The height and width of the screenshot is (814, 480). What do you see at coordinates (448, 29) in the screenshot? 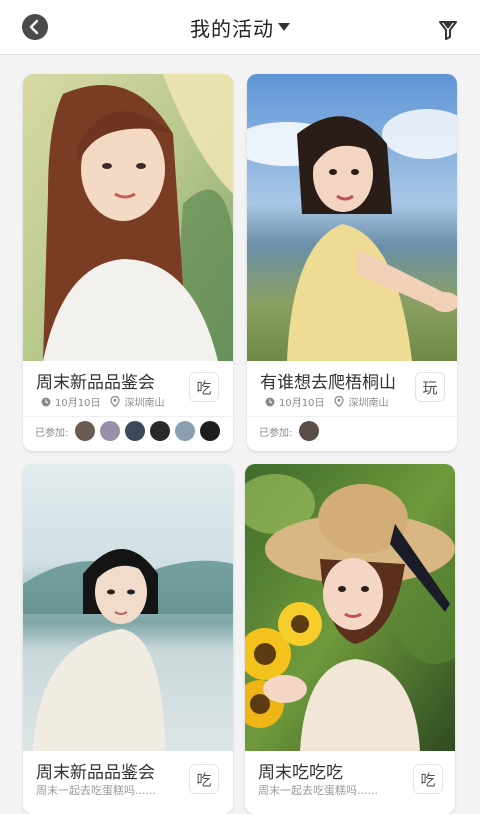
I see `filter-icon` at bounding box center [448, 29].